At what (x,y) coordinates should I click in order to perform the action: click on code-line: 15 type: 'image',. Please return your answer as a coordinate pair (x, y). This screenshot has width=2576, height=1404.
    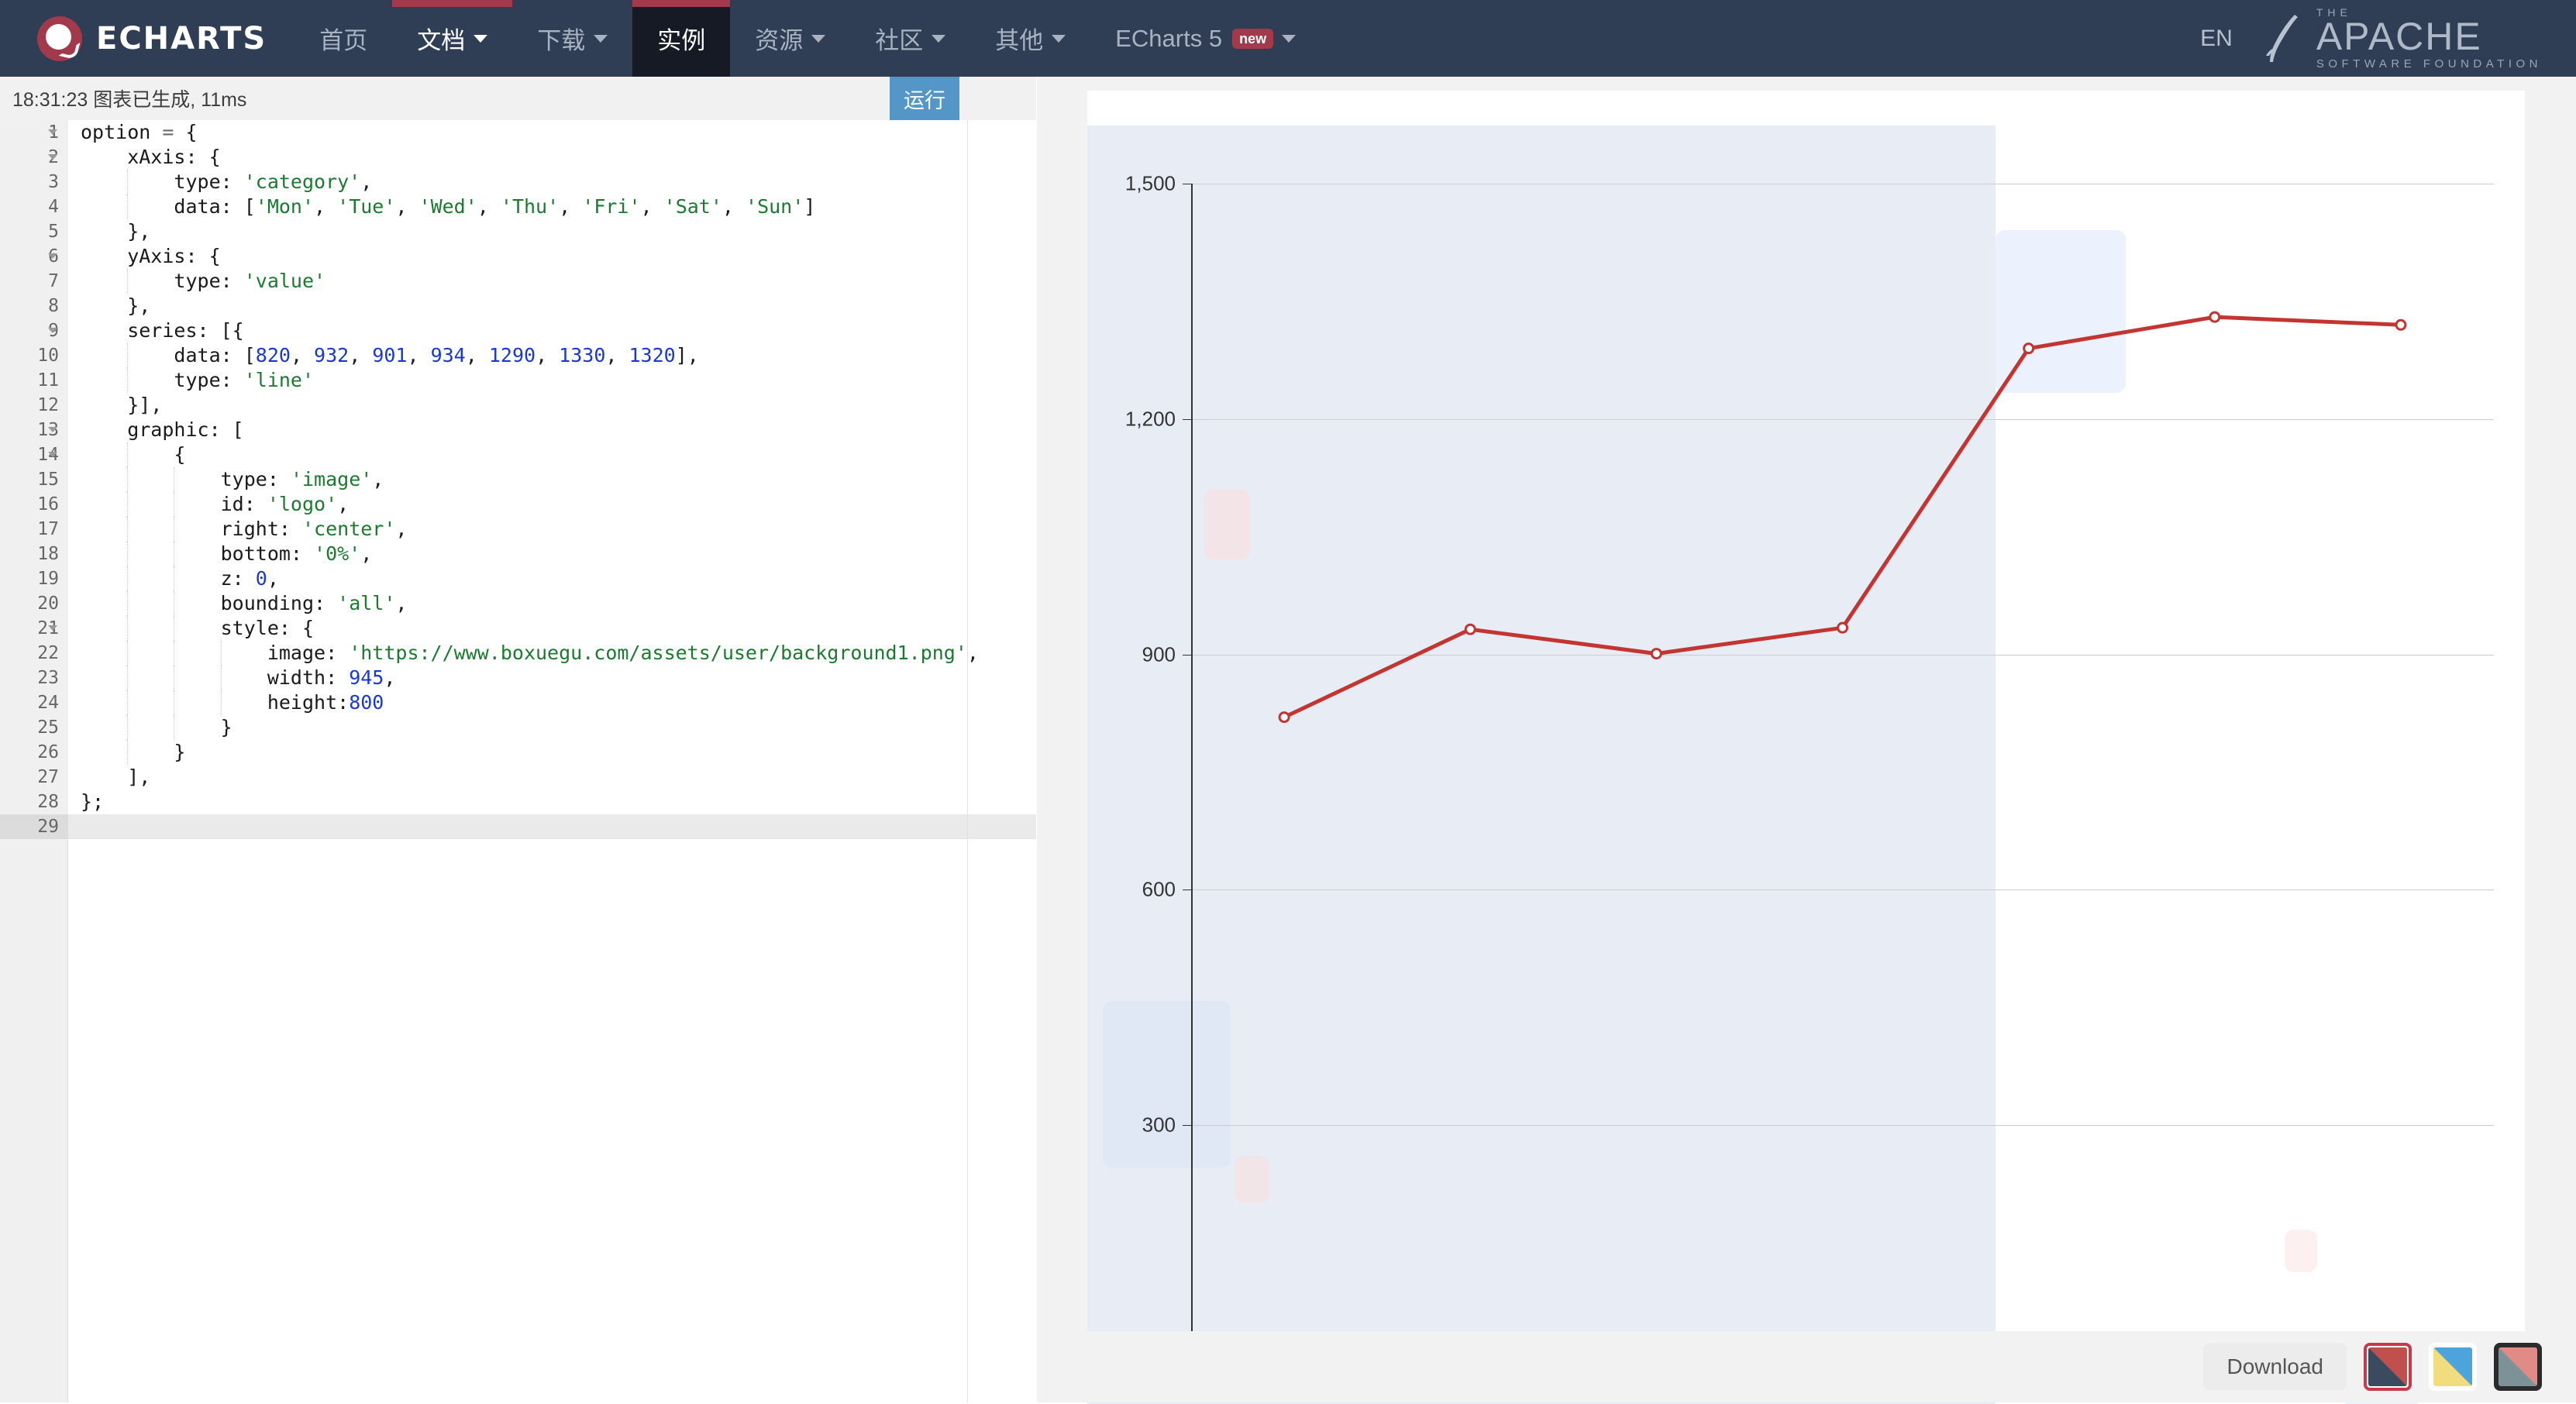
    Looking at the image, I should click on (518, 479).